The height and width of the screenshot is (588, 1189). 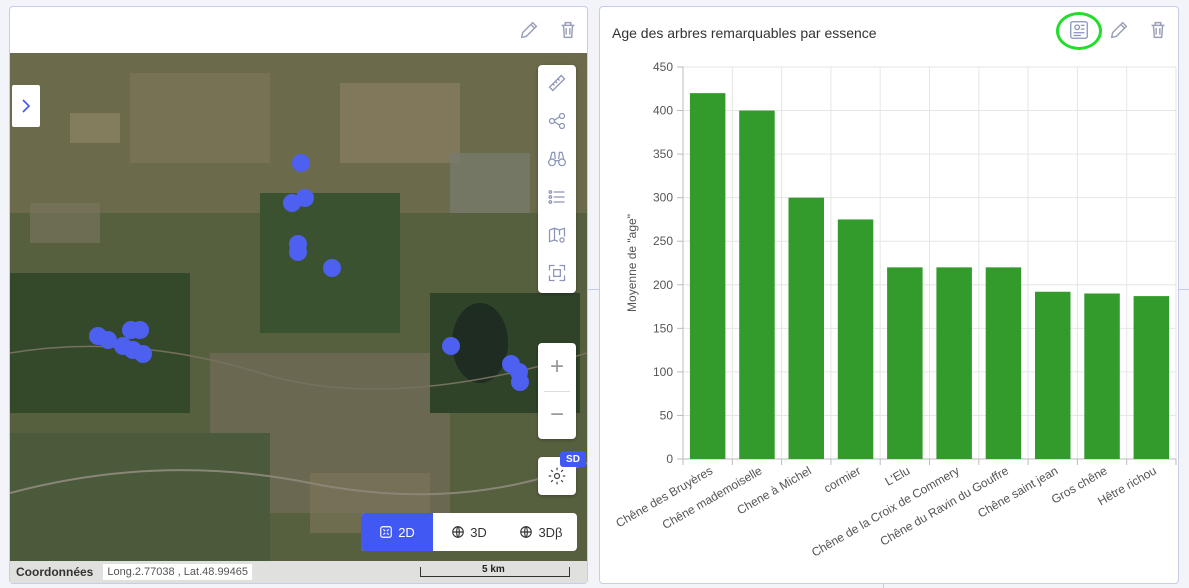 I want to click on zoom-in-button: +, so click(x=557, y=367).